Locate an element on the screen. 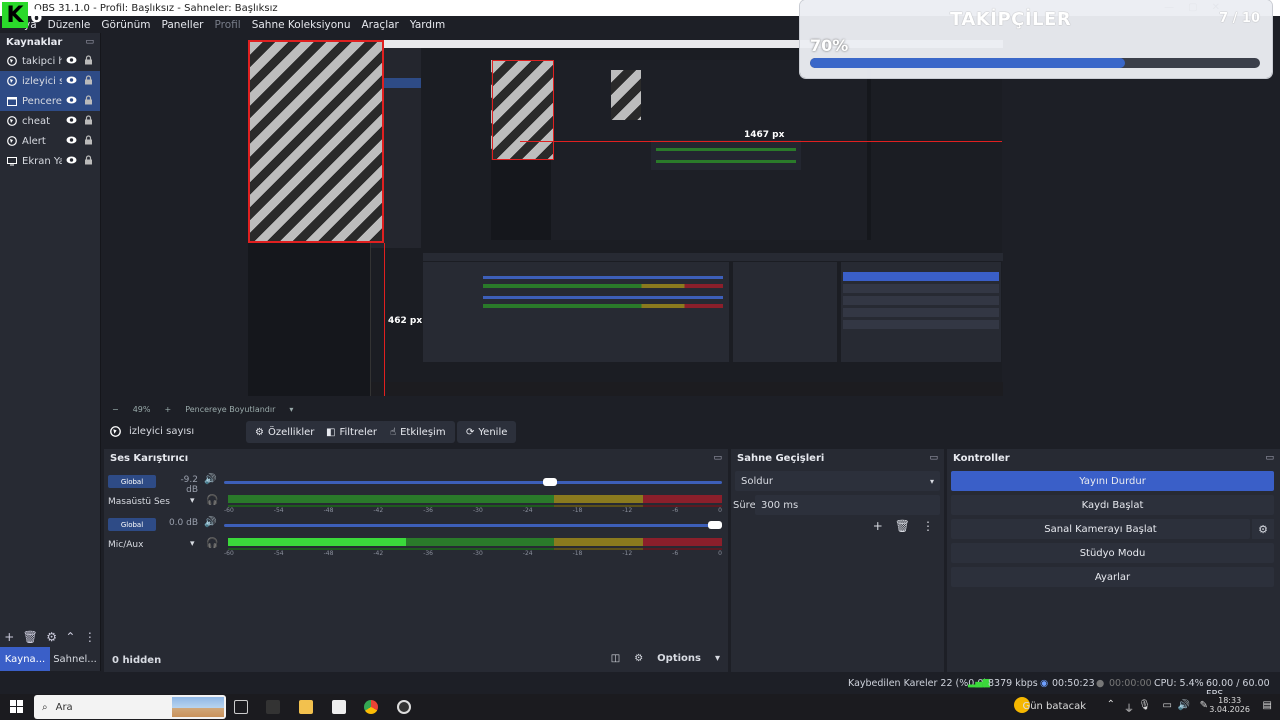 The width and height of the screenshot is (1280, 720). windows-start-icon is located at coordinates (16, 706).